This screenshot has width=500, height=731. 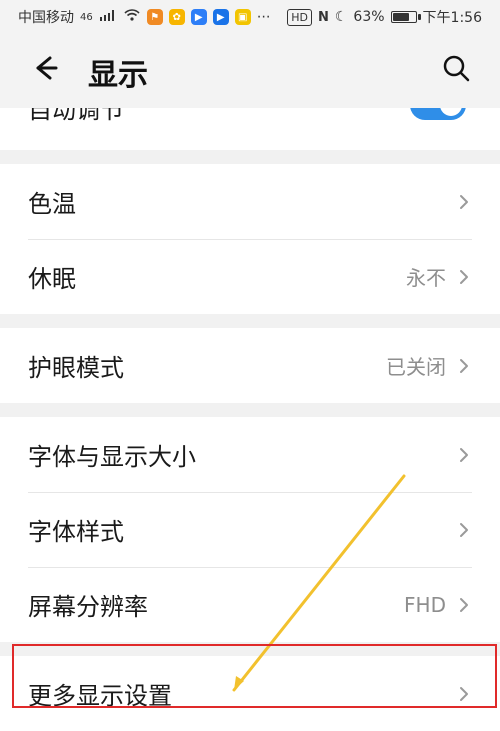 I want to click on setting-label: 更多显示设置, so click(x=100, y=696).